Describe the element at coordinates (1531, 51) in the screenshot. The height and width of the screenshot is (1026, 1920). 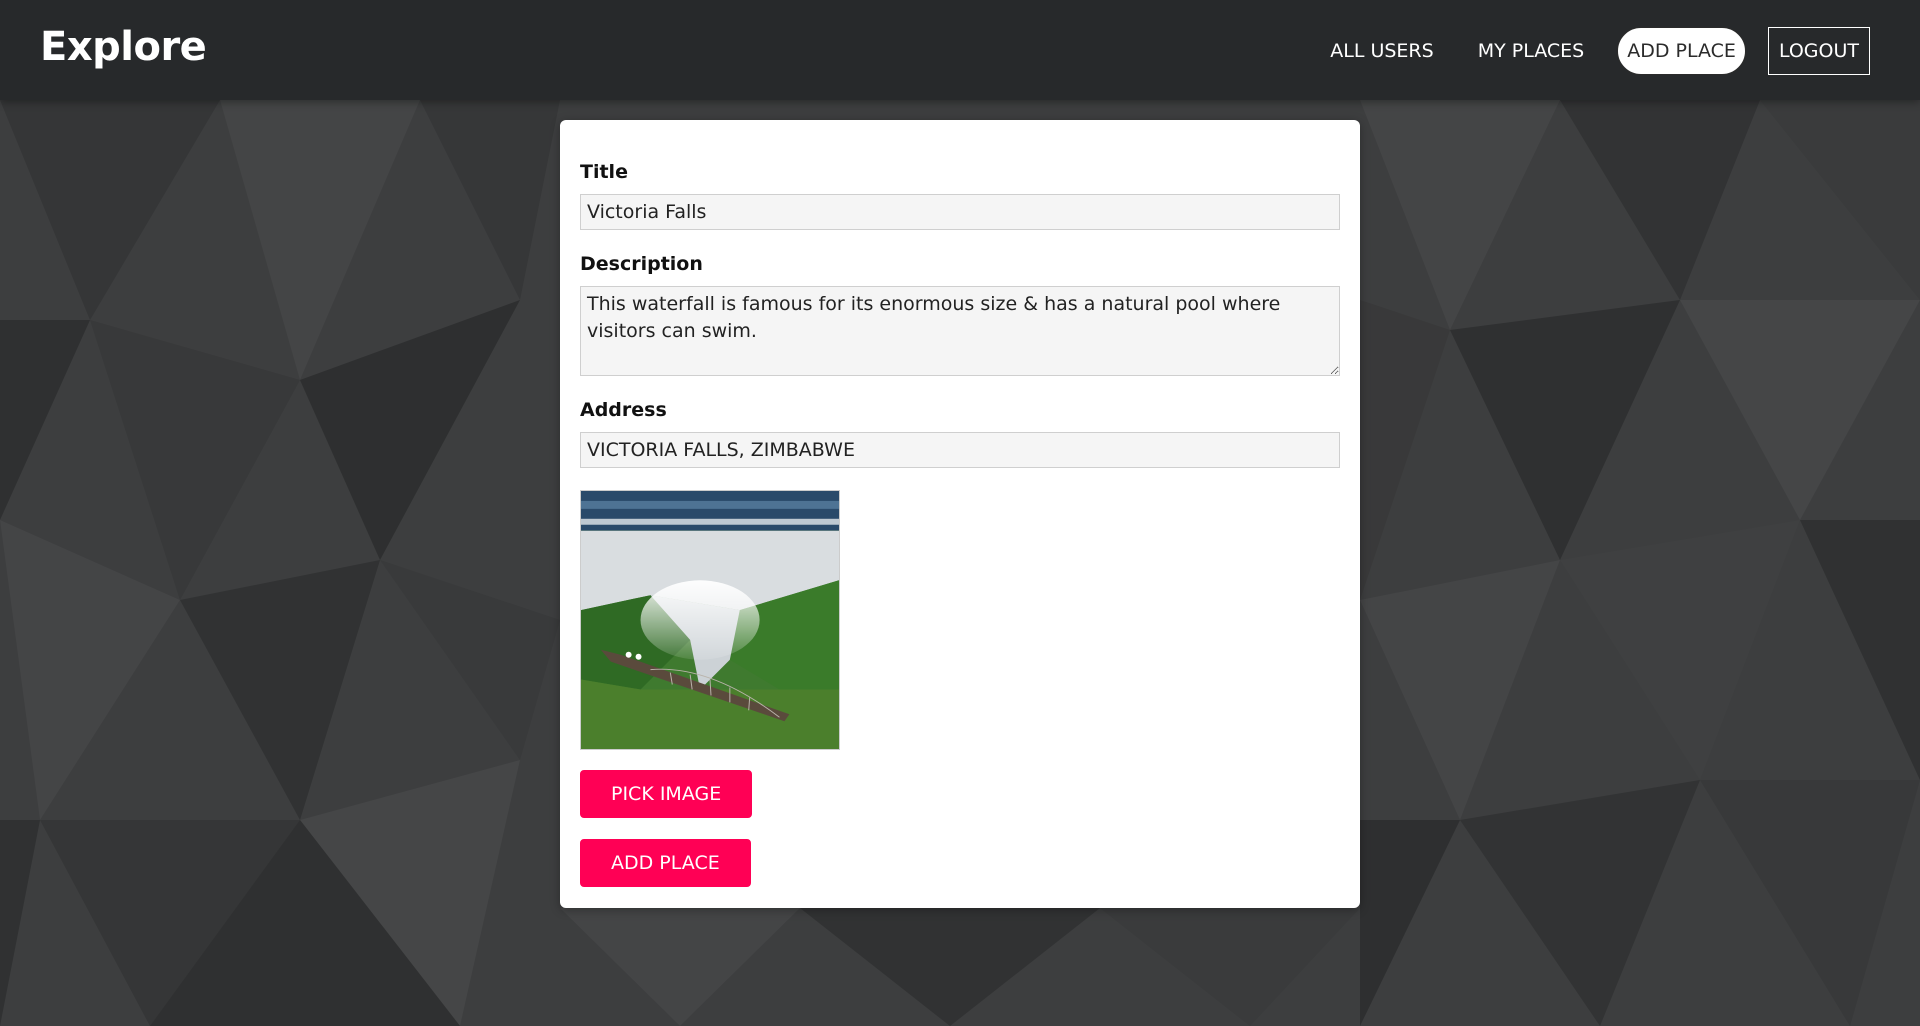
I see `nav-my-places: MY PLACES` at that location.